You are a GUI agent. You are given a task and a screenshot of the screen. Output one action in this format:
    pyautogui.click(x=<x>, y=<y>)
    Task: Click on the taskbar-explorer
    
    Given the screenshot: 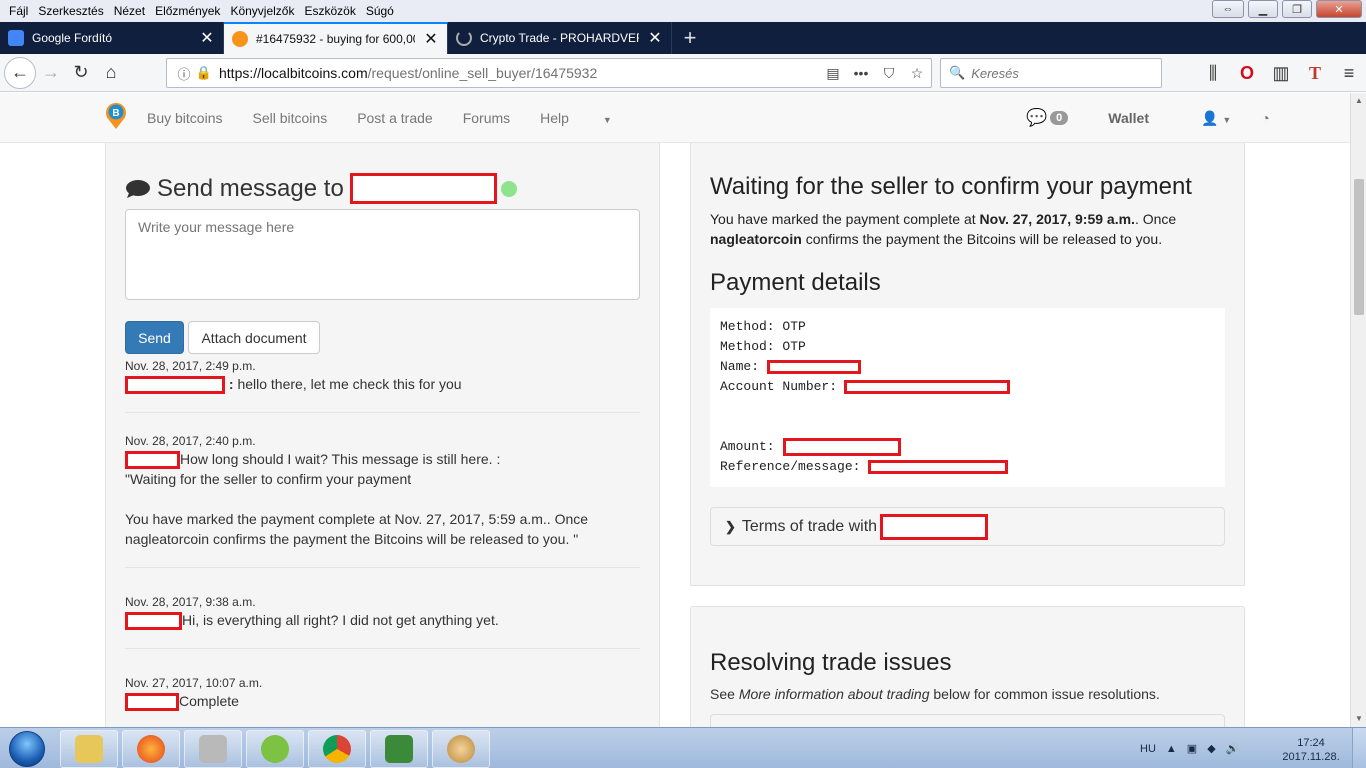 What is the action you would take?
    pyautogui.click(x=89, y=749)
    